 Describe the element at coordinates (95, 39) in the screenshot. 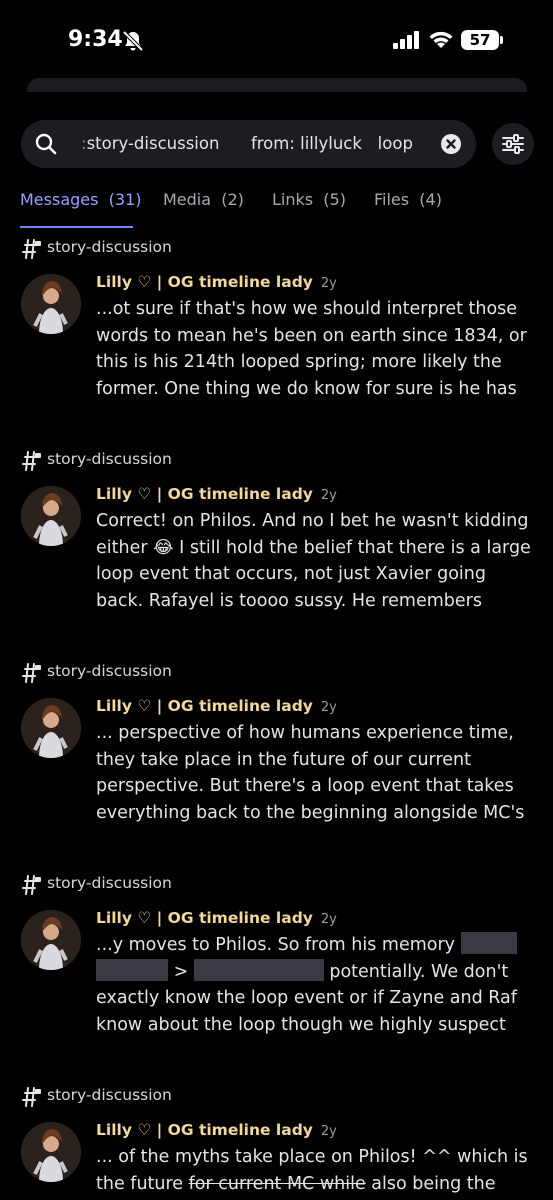

I see `status-time: 9:34` at that location.